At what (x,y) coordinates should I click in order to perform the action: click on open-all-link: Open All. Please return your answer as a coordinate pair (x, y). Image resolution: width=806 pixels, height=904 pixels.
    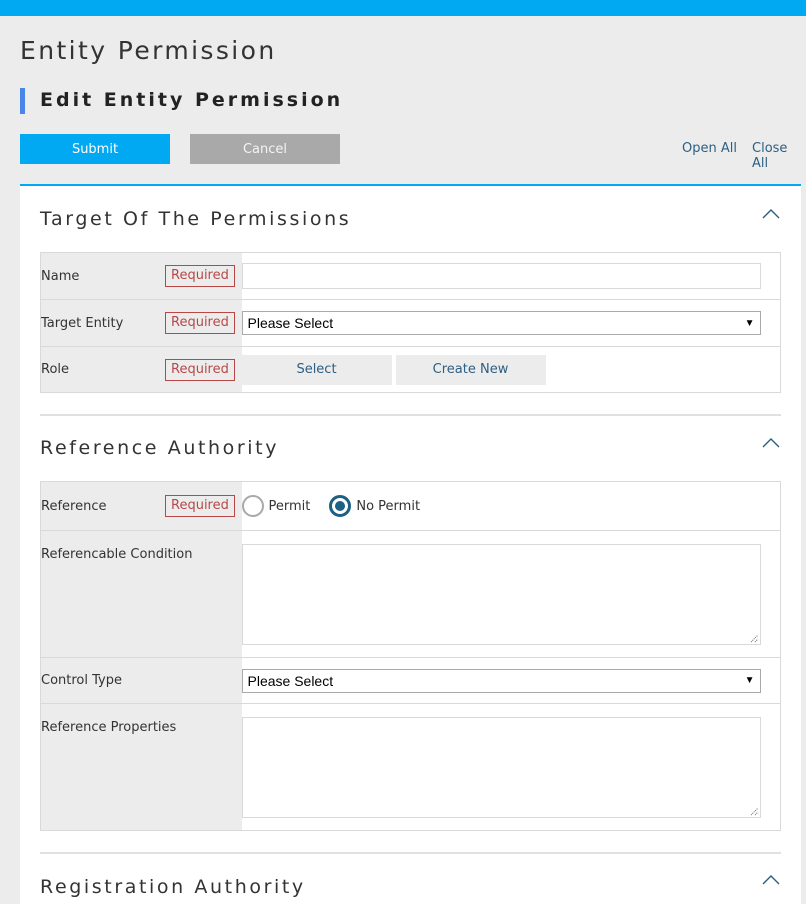
    Looking at the image, I should click on (709, 148).